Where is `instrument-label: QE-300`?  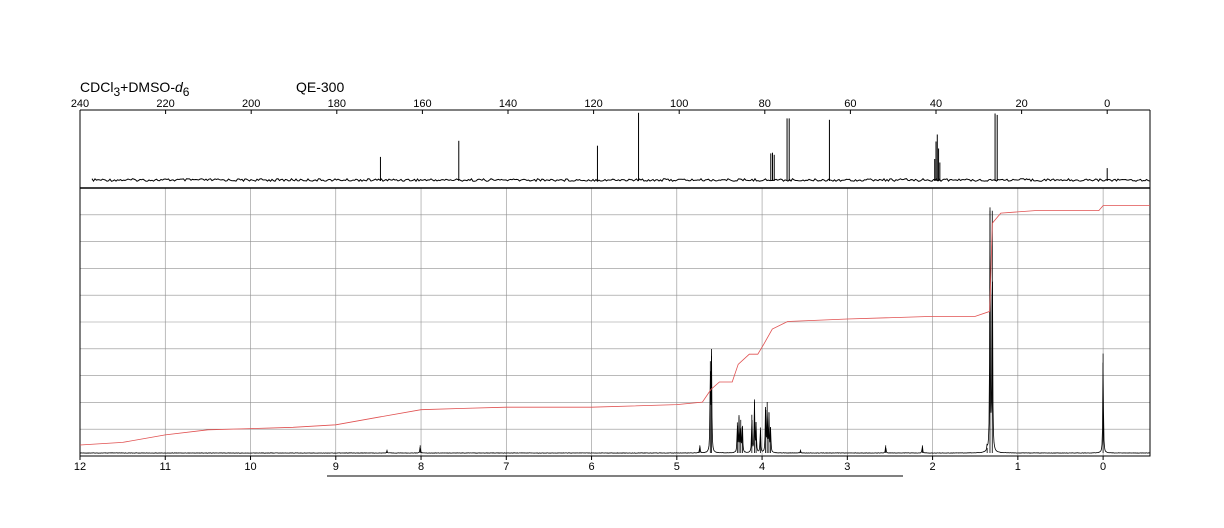
instrument-label: QE-300 is located at coordinates (320, 87).